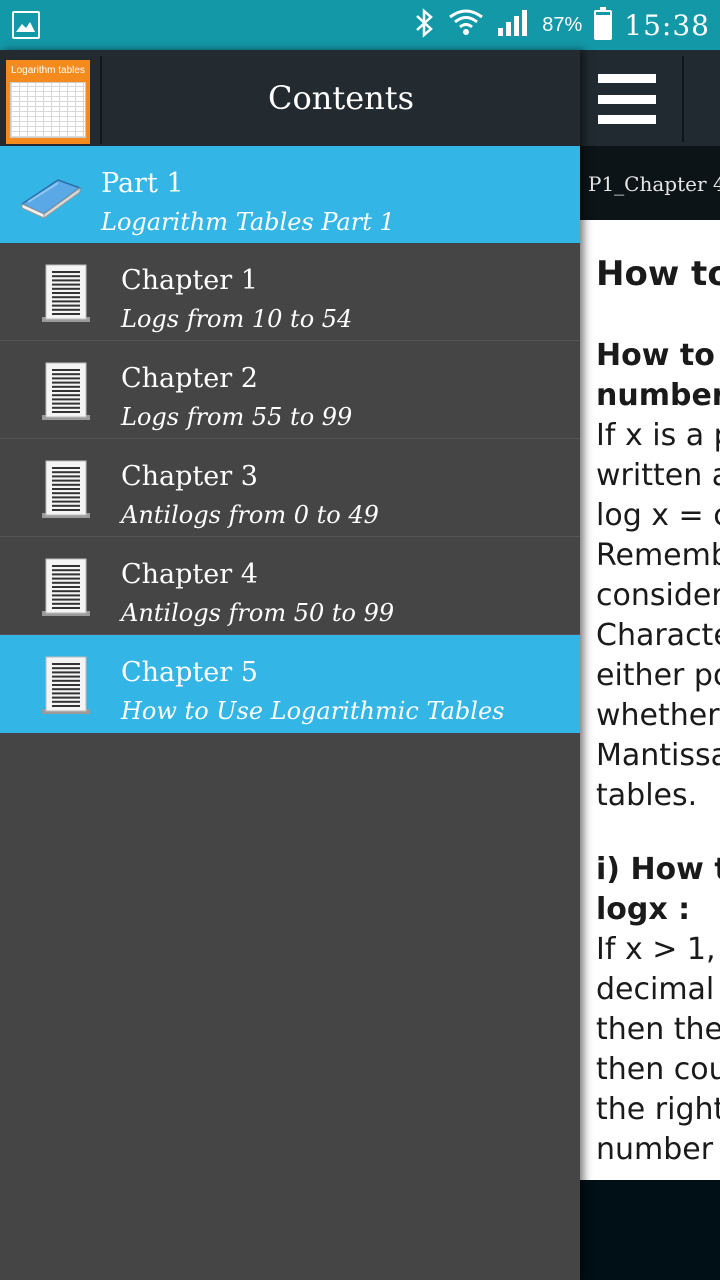  I want to click on battery-icon, so click(603, 23).